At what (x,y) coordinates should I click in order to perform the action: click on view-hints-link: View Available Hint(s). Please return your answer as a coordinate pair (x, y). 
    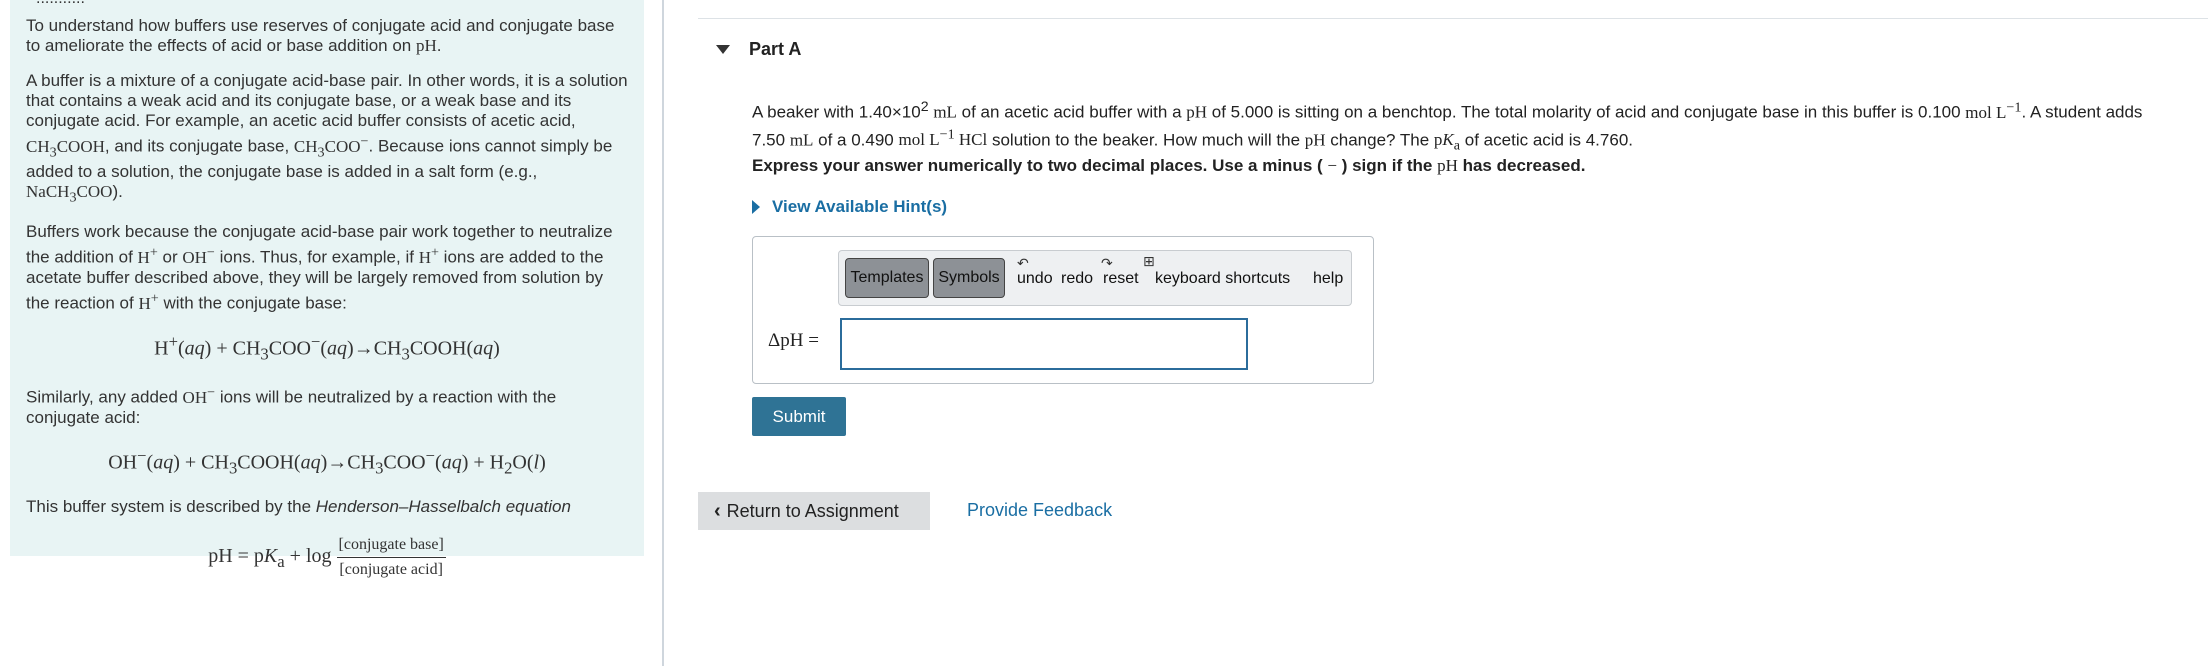
    Looking at the image, I should click on (859, 207).